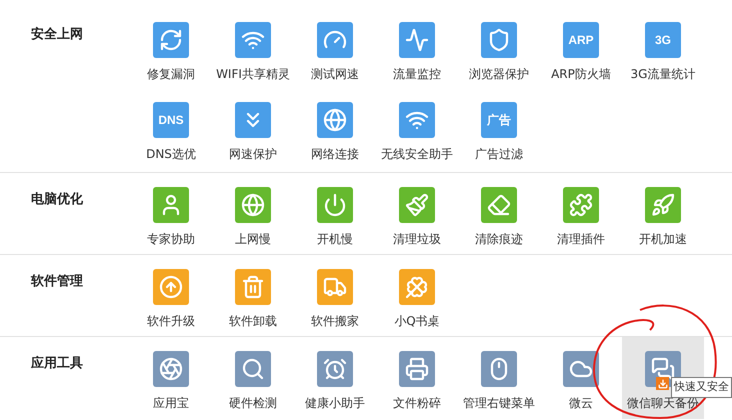  What do you see at coordinates (171, 239) in the screenshot?
I see `tool-label: 专家协助` at bounding box center [171, 239].